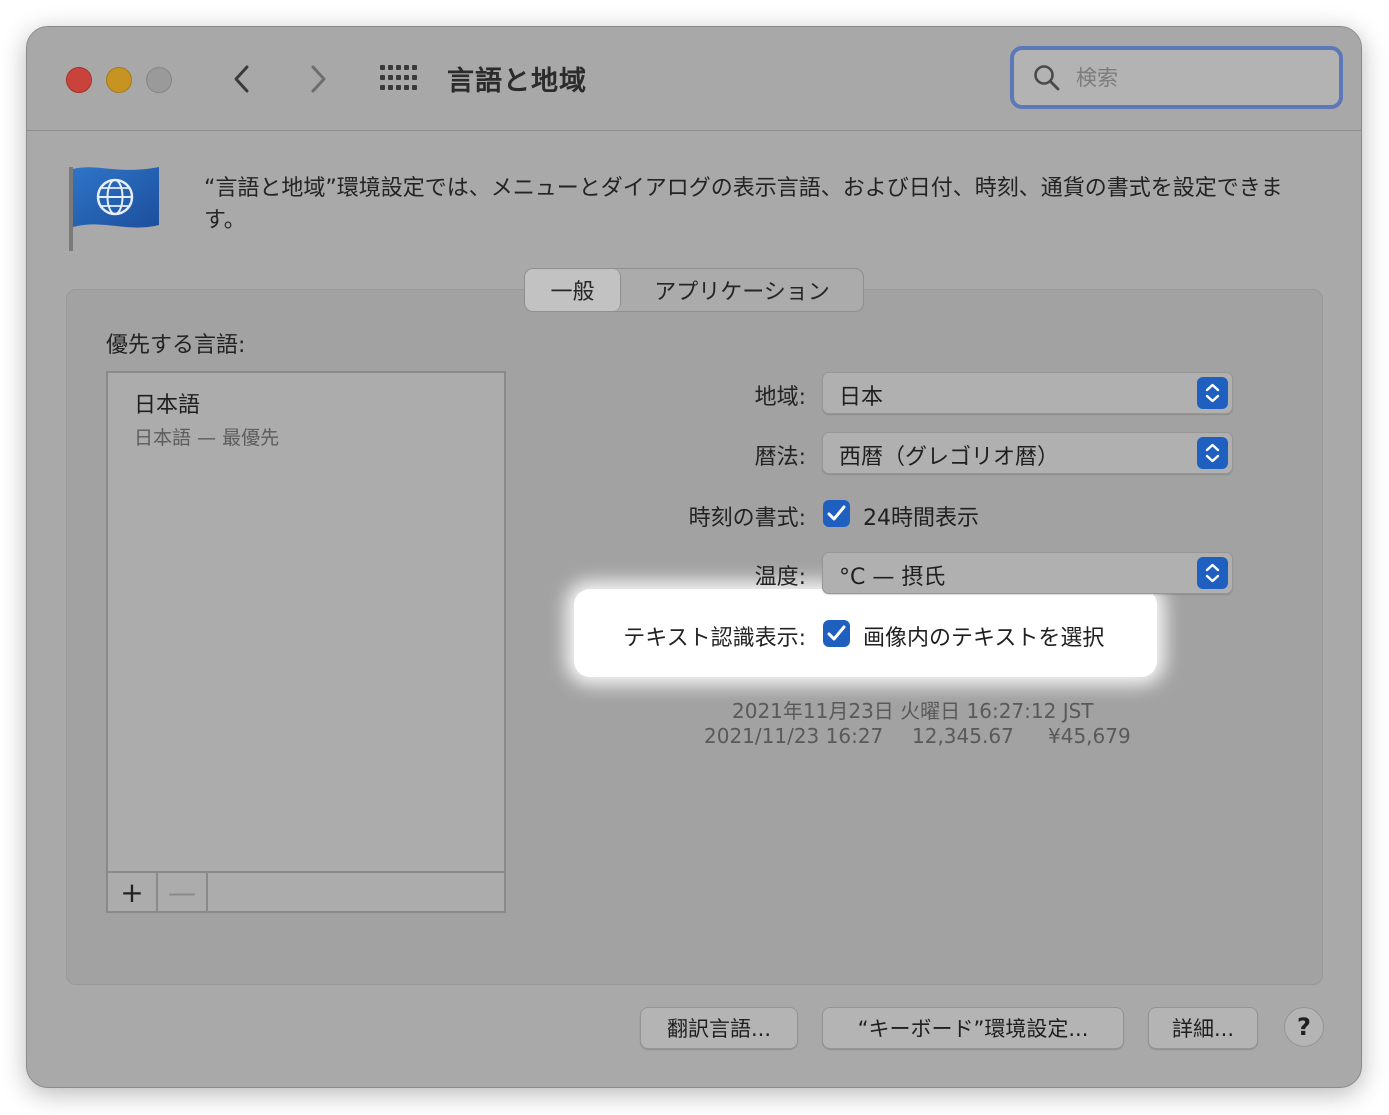  Describe the element at coordinates (1089, 736) in the screenshot. I see `sample-currency: ¥45,679` at that location.